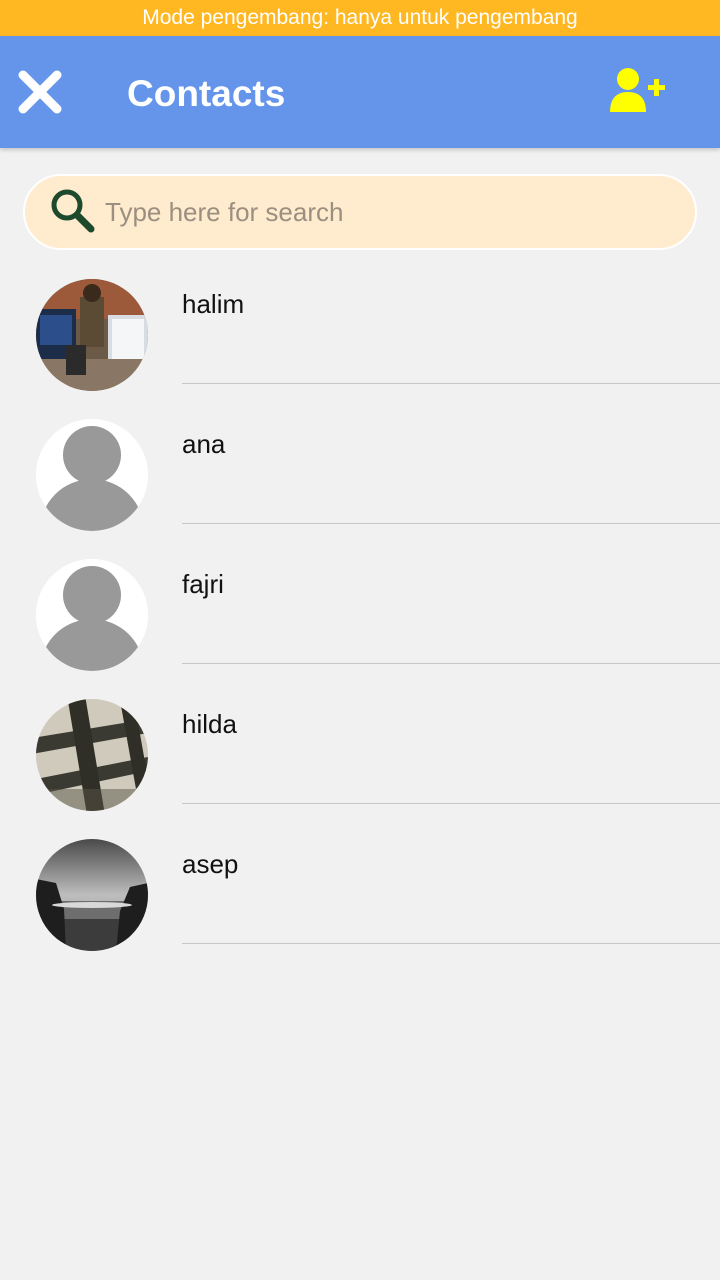 This screenshot has width=720, height=1280. Describe the element at coordinates (206, 93) in the screenshot. I see `page-title: Contacts` at that location.